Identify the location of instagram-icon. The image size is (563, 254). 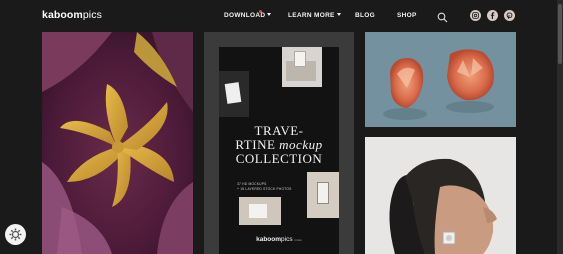
(475, 15).